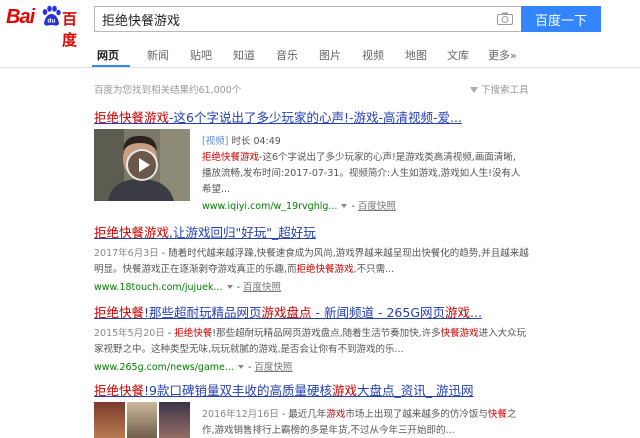  What do you see at coordinates (256, 141) in the screenshot?
I see `video-duration: 时长 04:49` at bounding box center [256, 141].